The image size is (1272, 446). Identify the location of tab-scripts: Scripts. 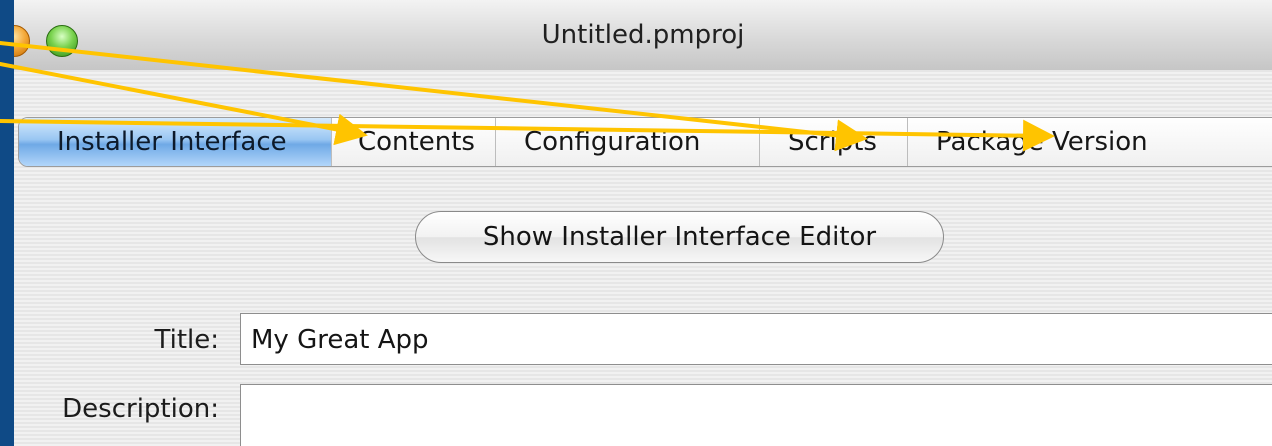
(834, 142).